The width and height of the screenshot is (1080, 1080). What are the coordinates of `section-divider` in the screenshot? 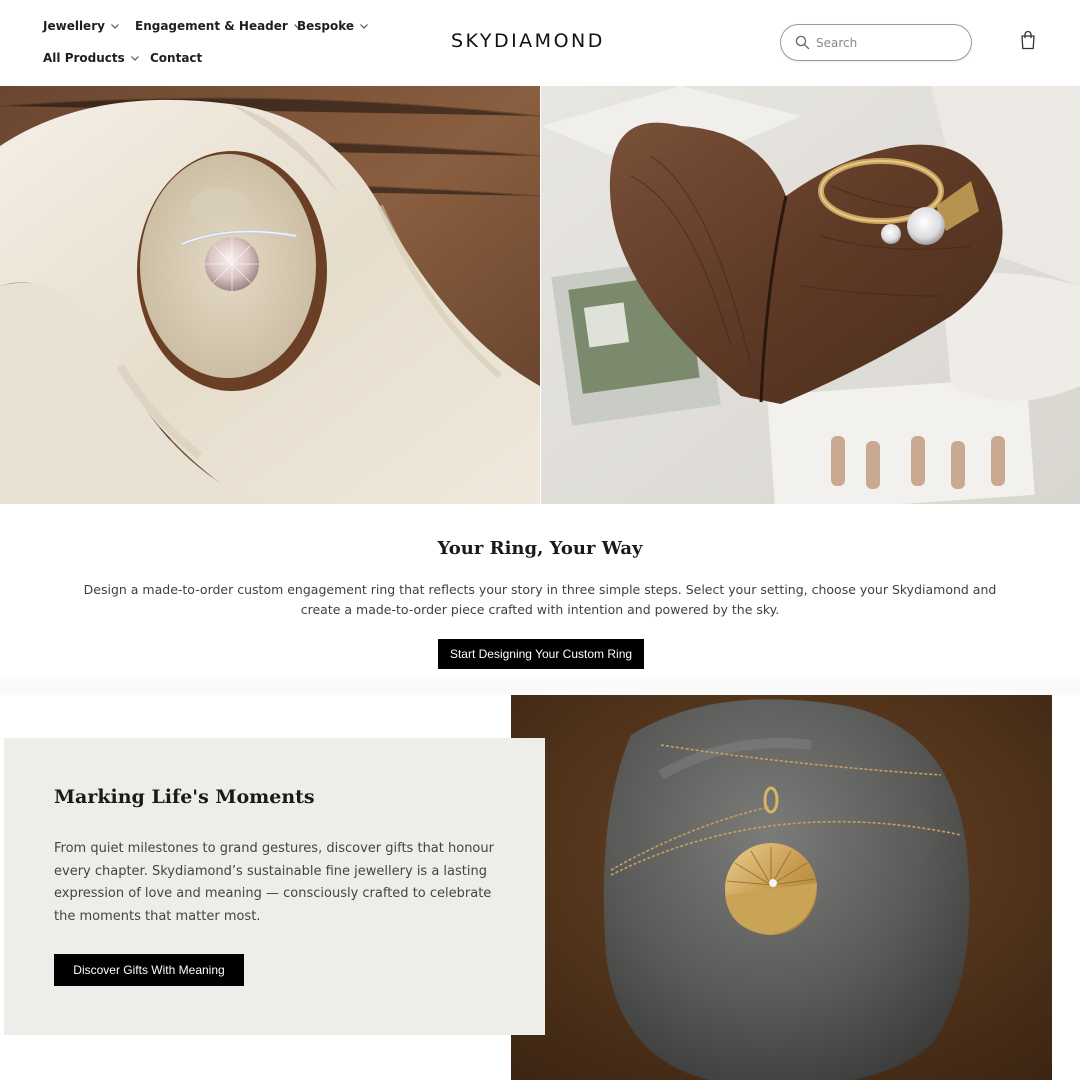 It's located at (540, 686).